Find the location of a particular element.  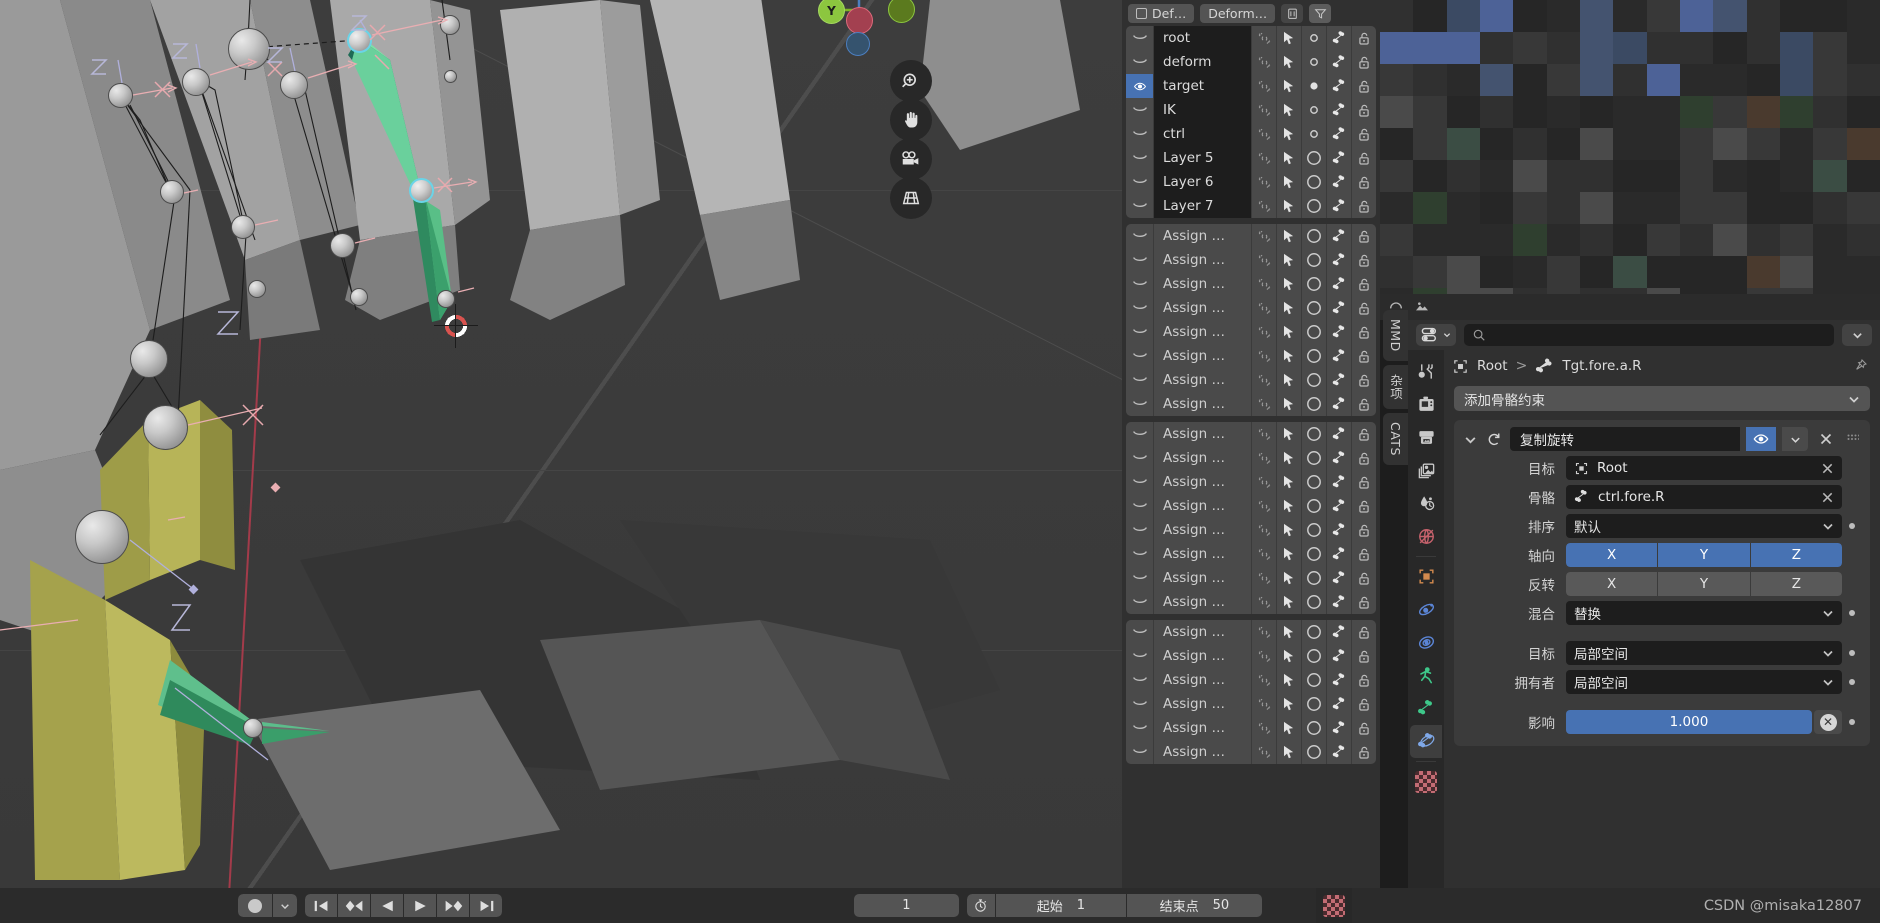

constraint-delete-button is located at coordinates (1826, 439).